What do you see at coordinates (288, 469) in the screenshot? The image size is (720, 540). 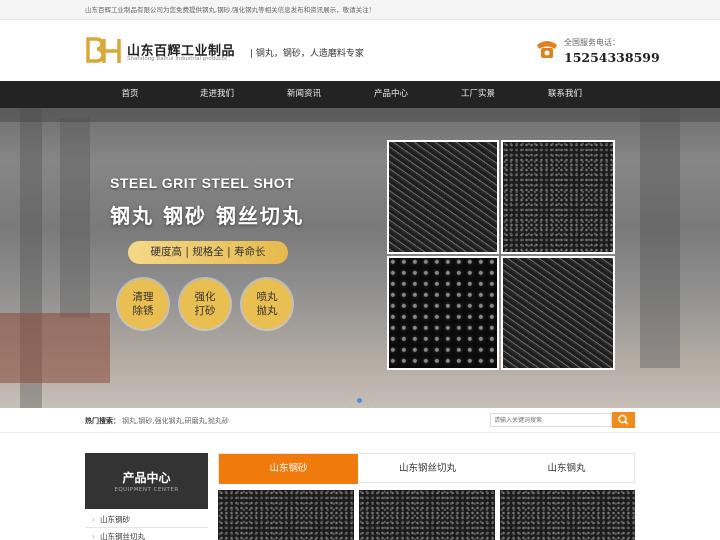 I see `tab-steel-grit: 山东钢砂` at bounding box center [288, 469].